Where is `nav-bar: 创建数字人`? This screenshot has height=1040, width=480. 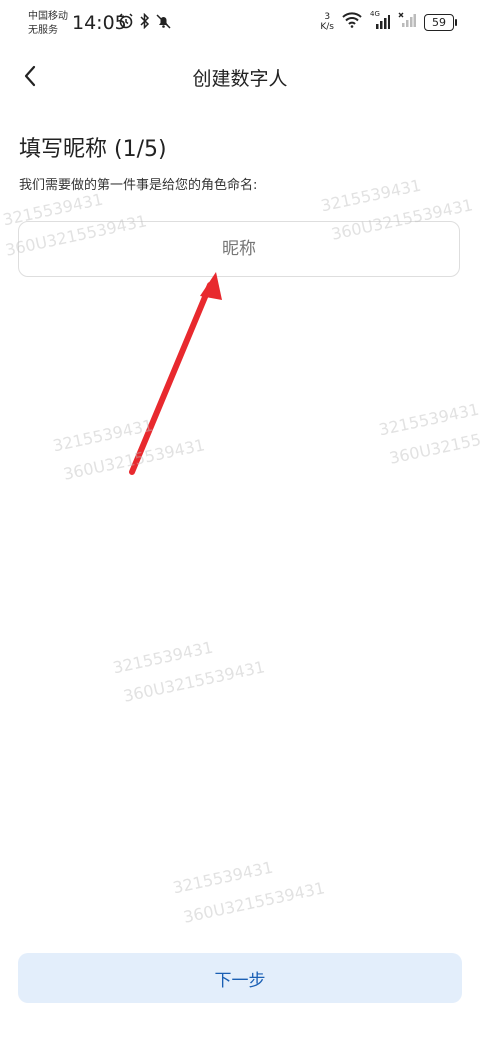 nav-bar: 创建数字人 is located at coordinates (240, 76).